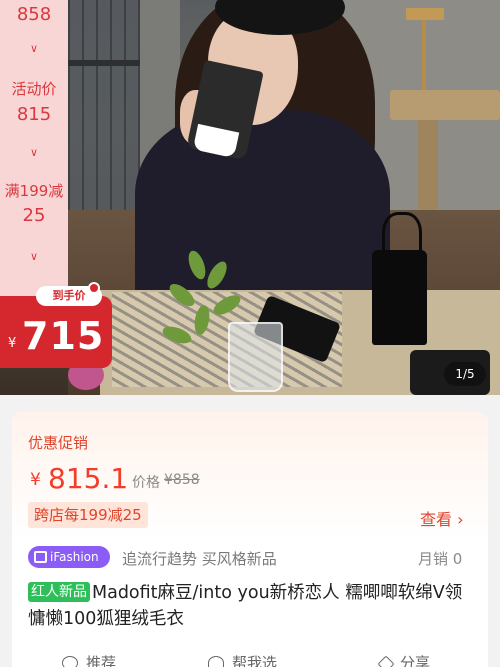 This screenshot has width=500, height=667. I want to click on recommend-button: 推荐, so click(89, 659).